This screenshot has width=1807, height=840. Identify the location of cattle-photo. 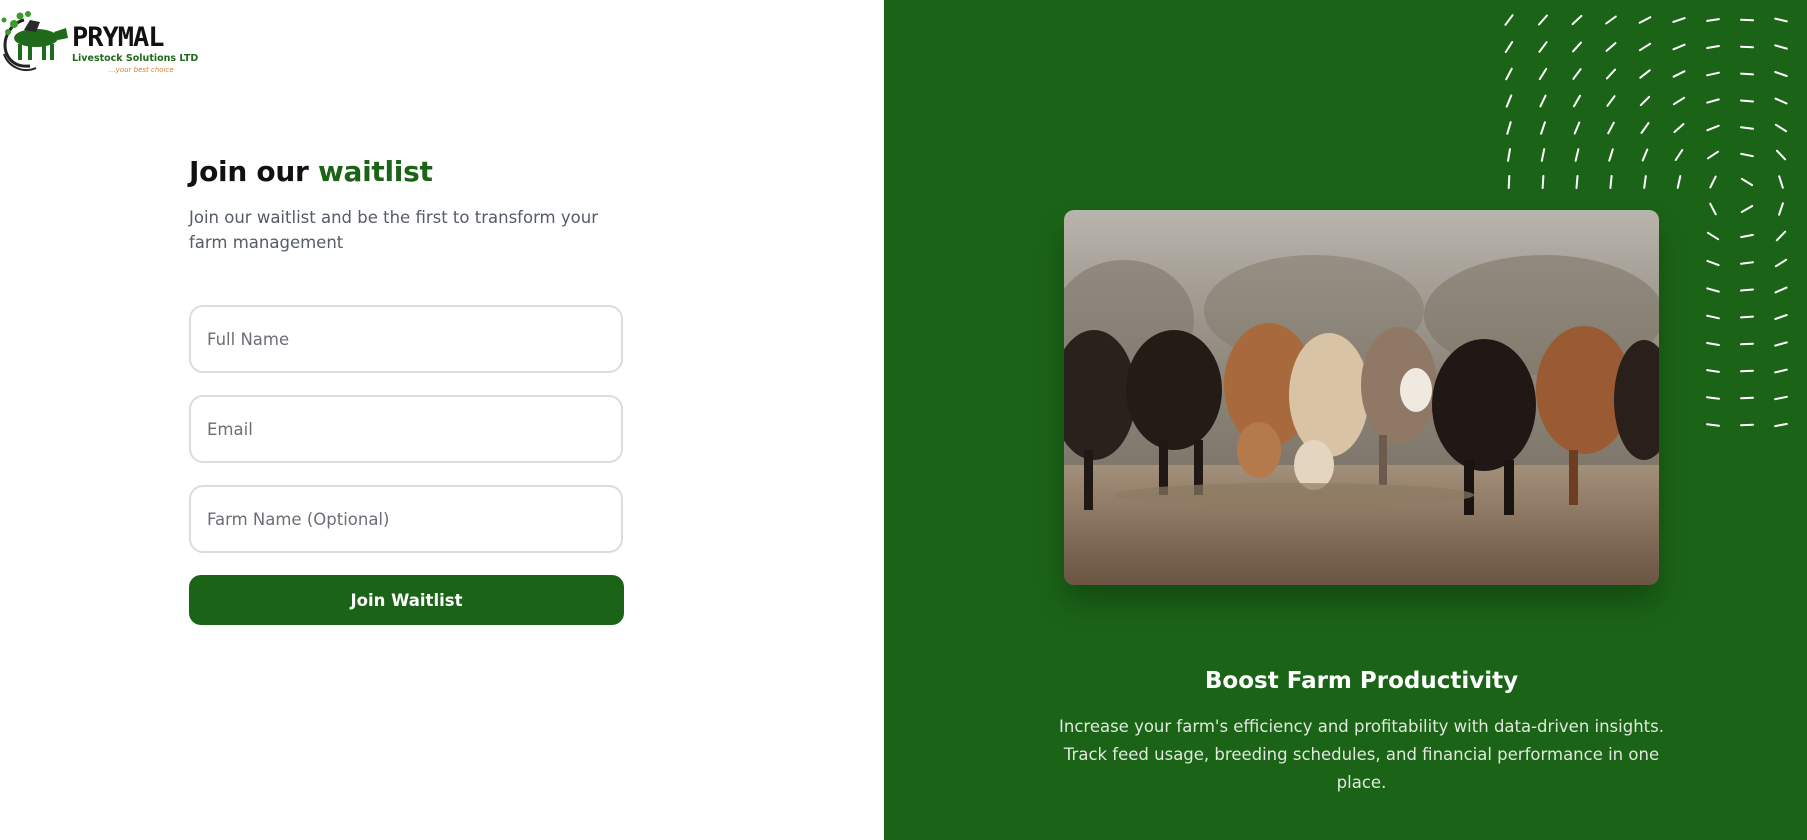
(1361, 397).